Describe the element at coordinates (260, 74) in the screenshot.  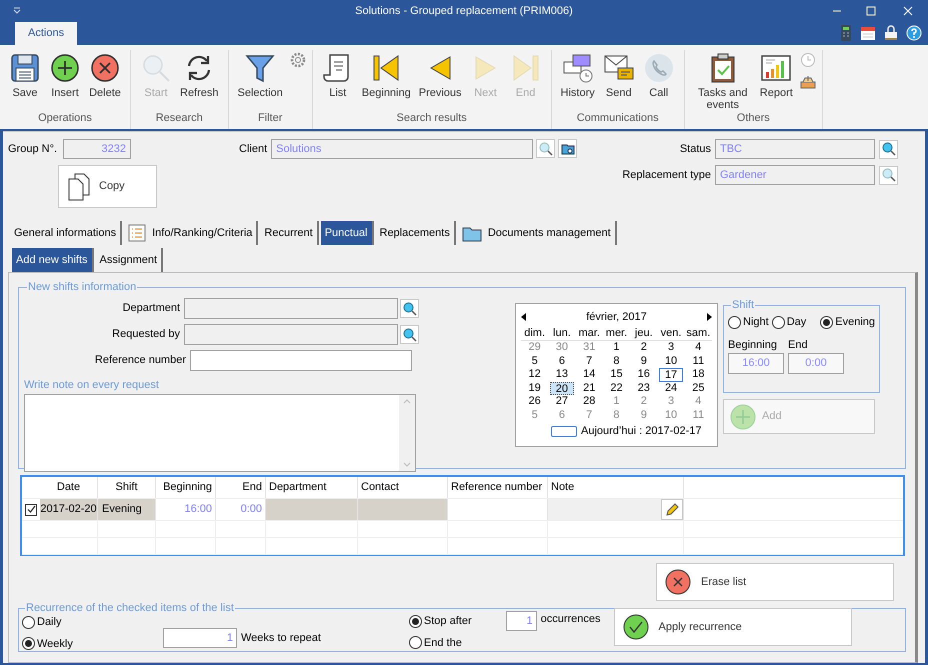
I see `ribbon-button: Selection` at that location.